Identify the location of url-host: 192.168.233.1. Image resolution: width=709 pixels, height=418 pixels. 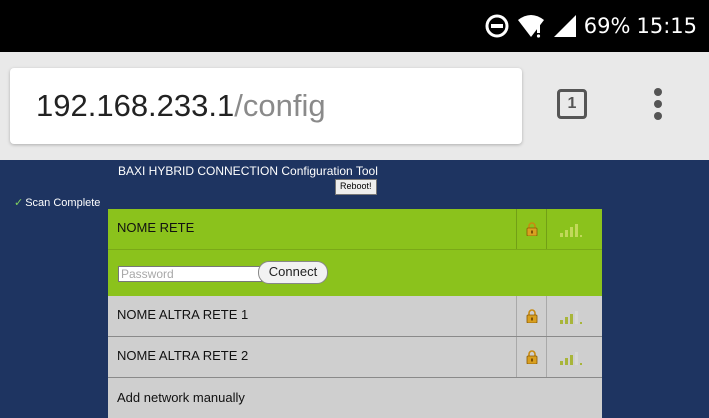
(135, 105).